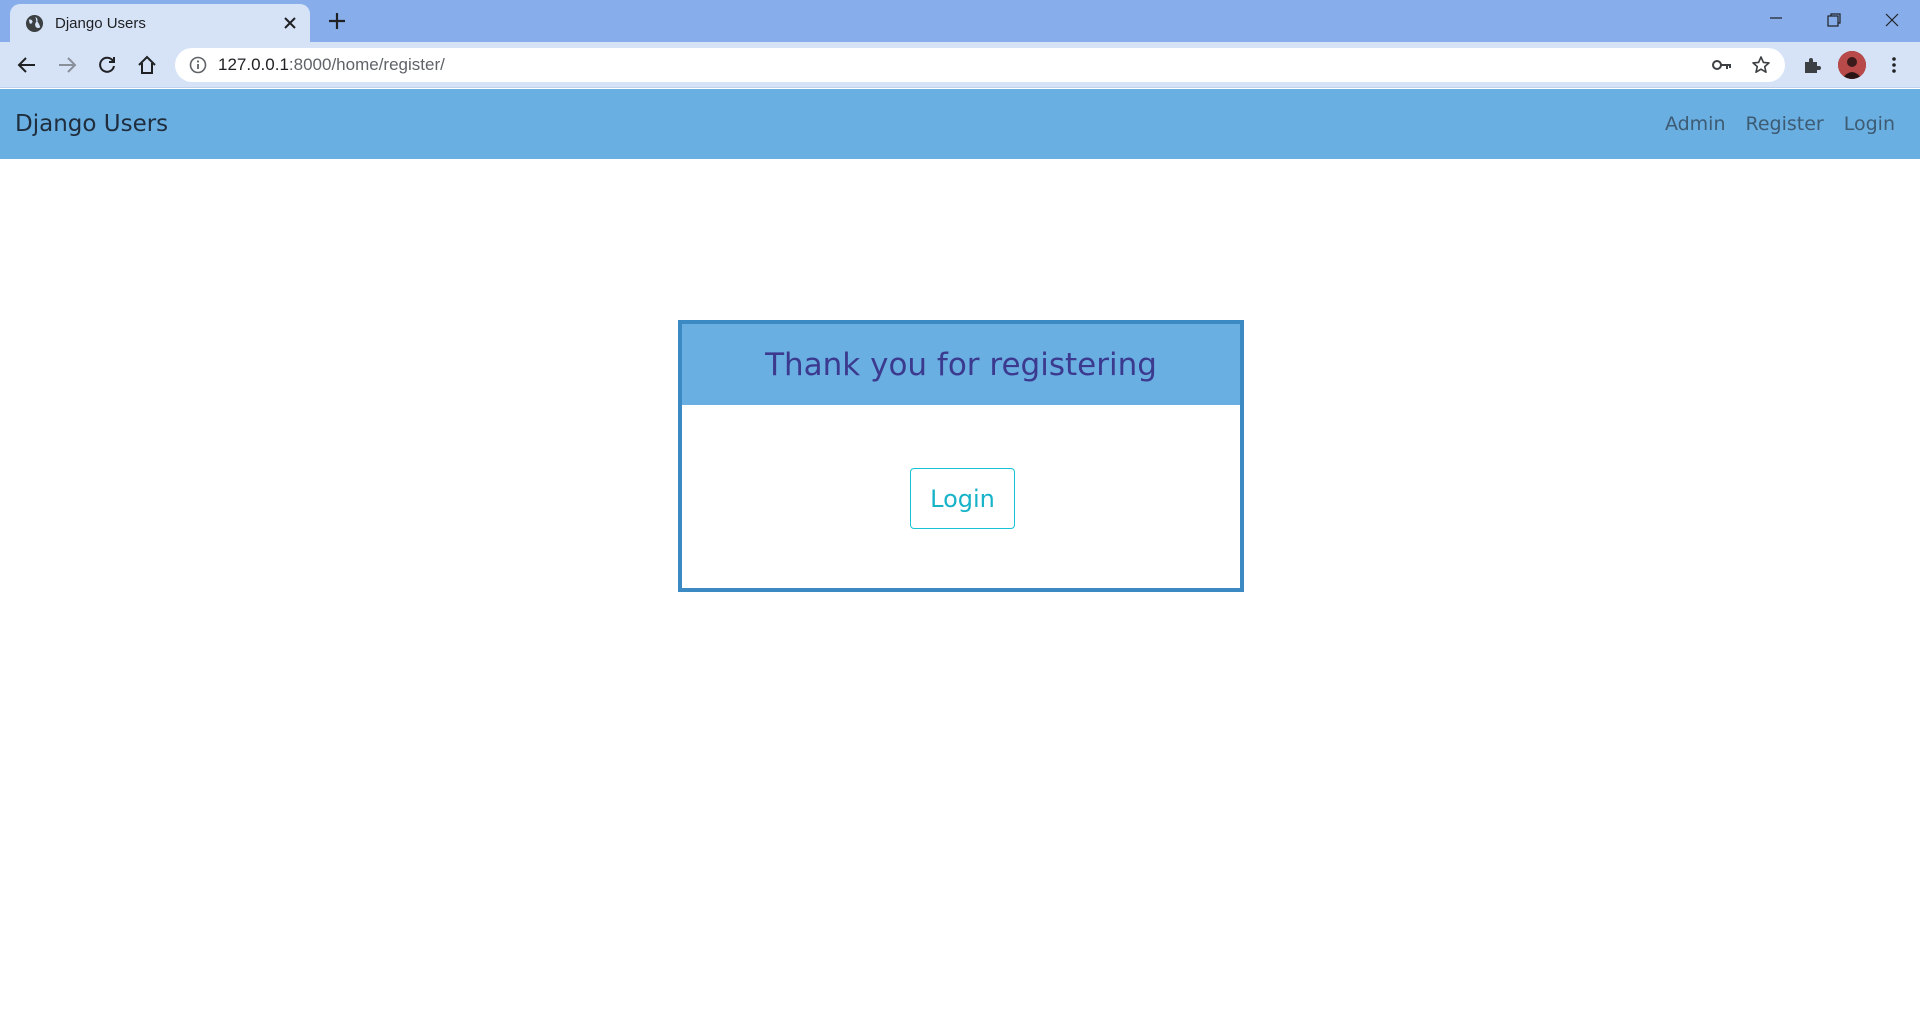  What do you see at coordinates (1776, 19) in the screenshot?
I see `minimize-icon` at bounding box center [1776, 19].